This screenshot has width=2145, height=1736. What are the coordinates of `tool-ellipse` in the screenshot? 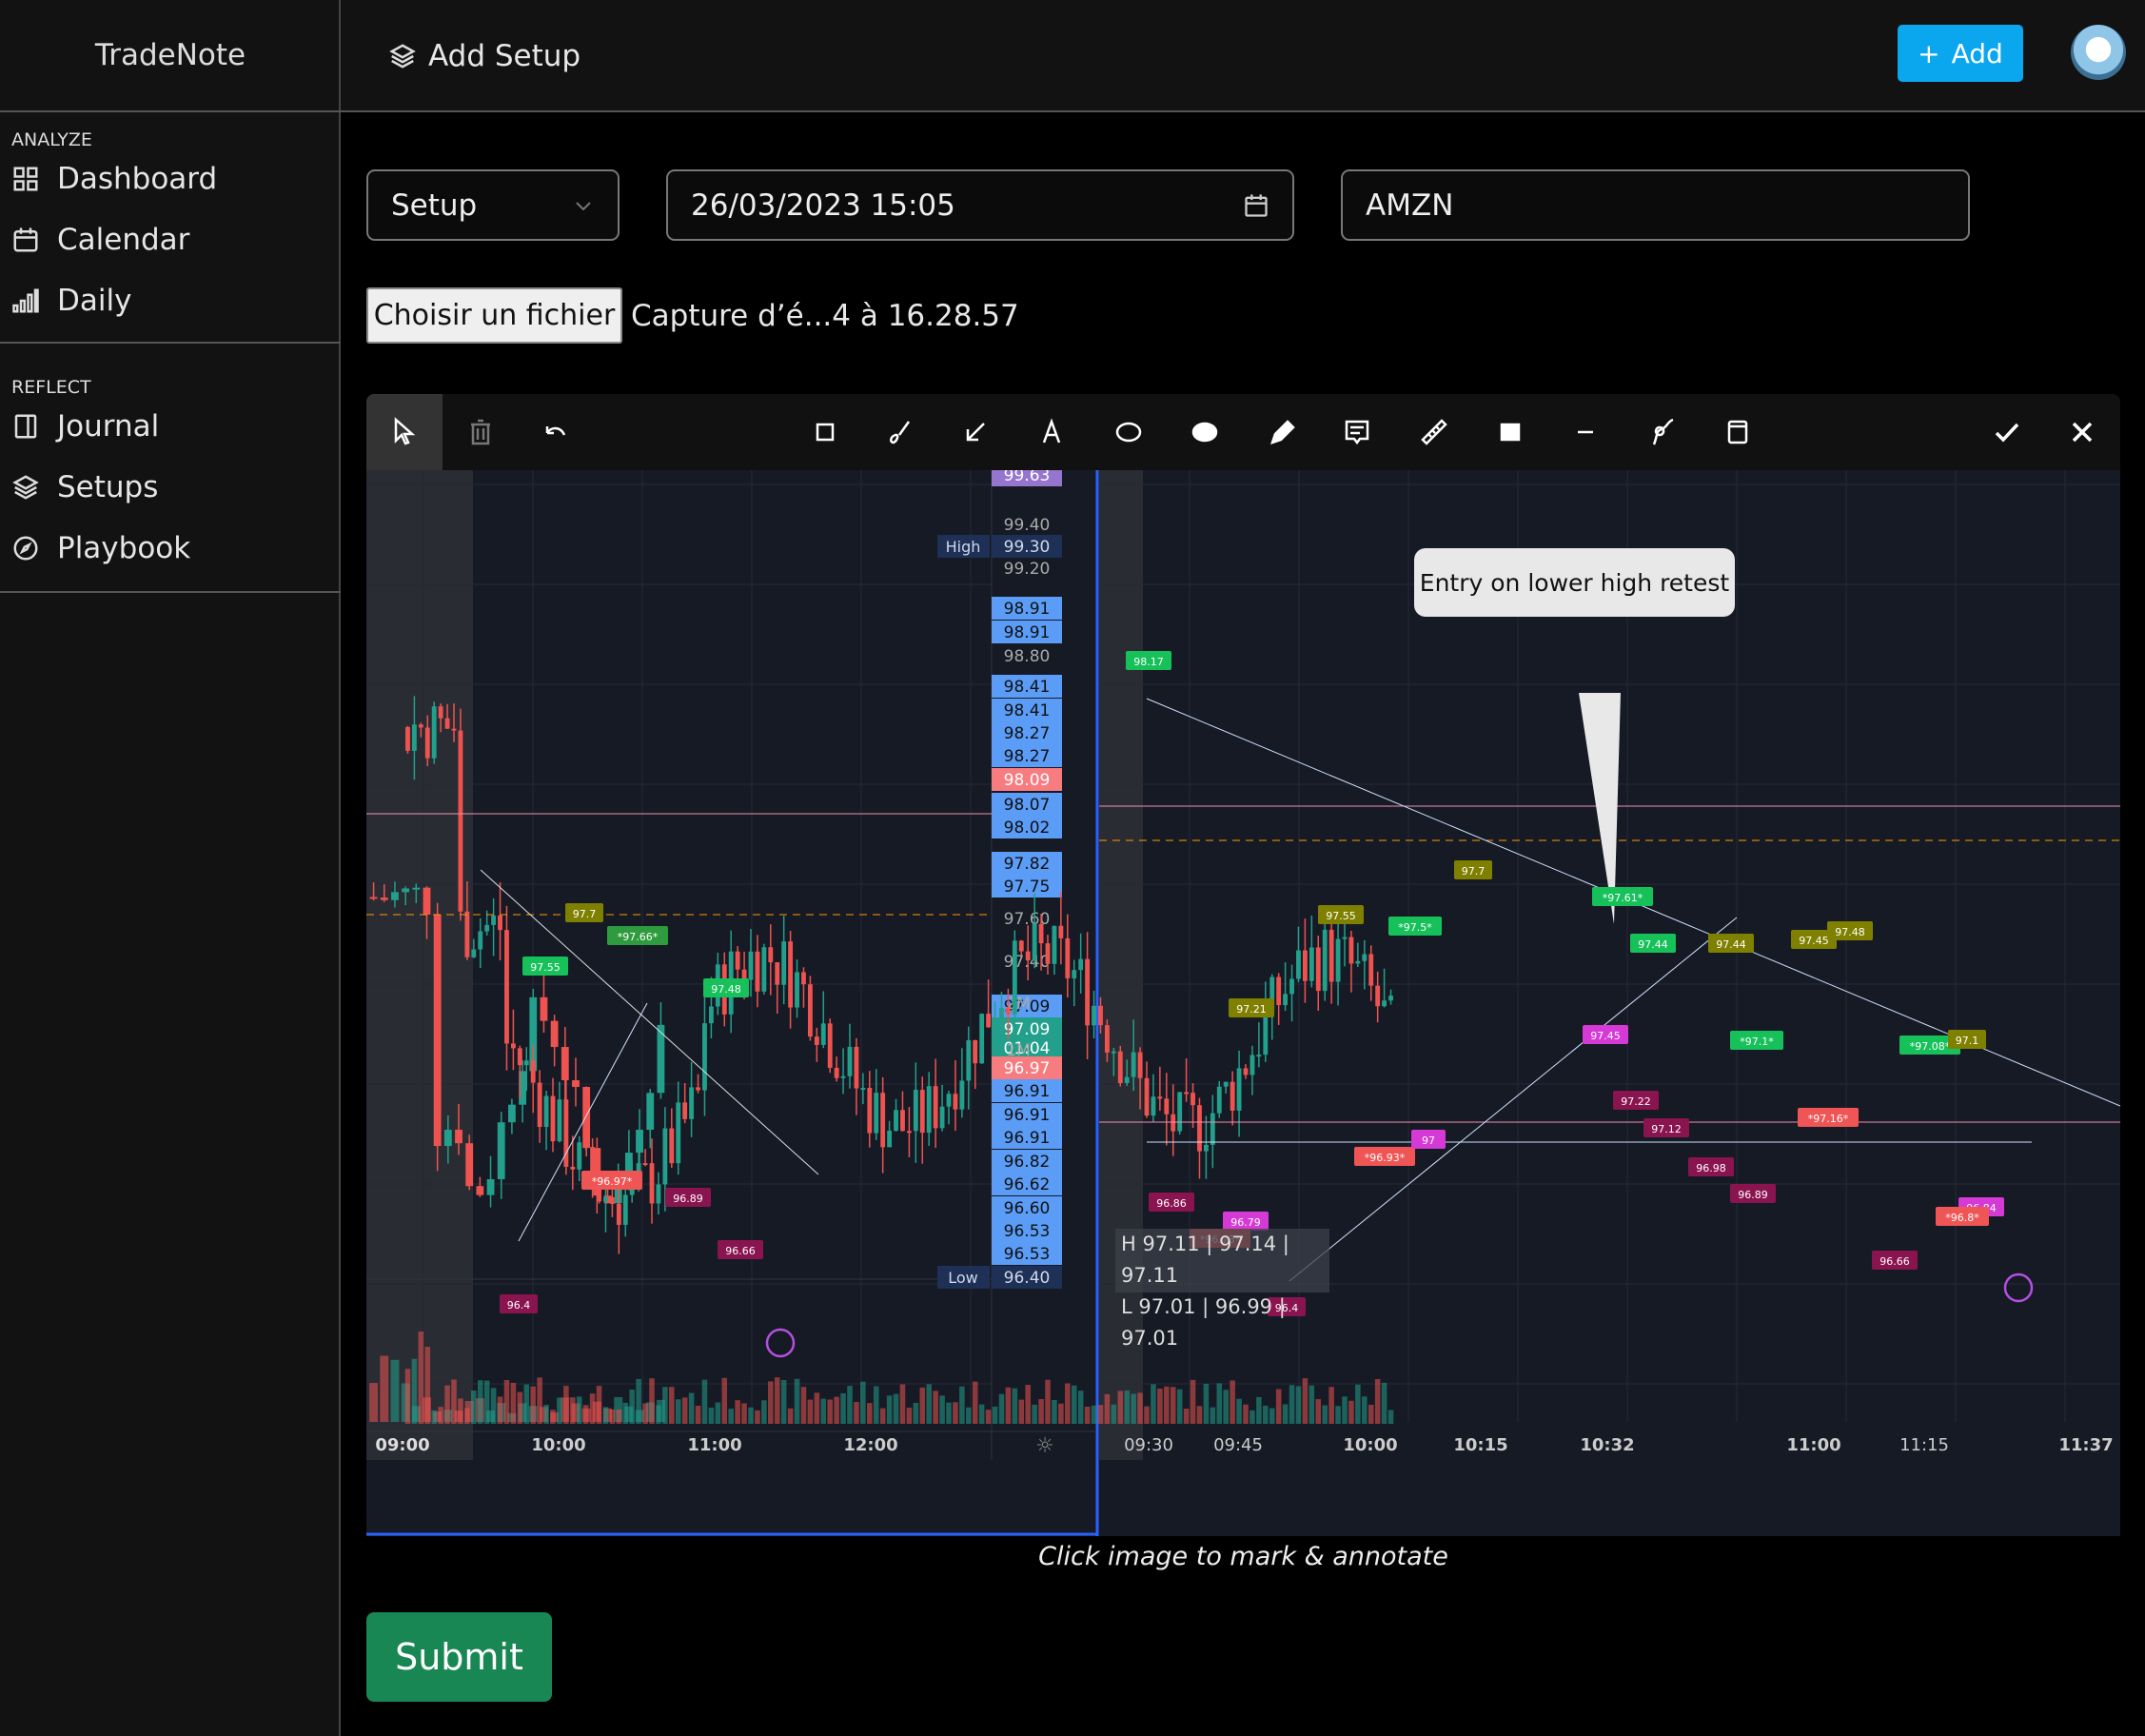 It's located at (1129, 432).